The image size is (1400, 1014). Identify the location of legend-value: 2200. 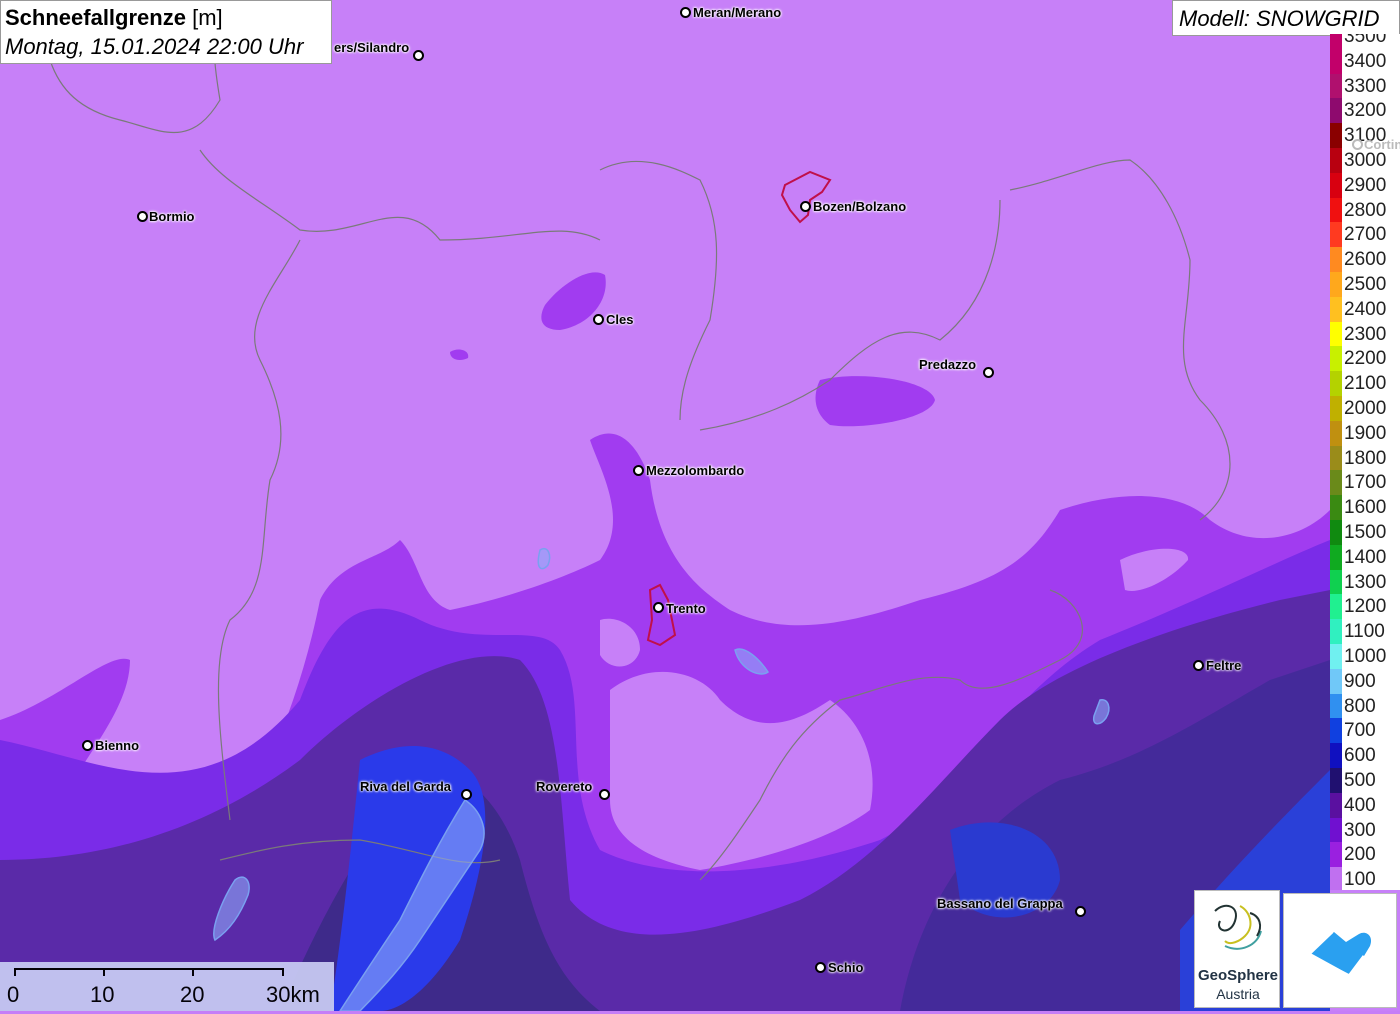
(1365, 359).